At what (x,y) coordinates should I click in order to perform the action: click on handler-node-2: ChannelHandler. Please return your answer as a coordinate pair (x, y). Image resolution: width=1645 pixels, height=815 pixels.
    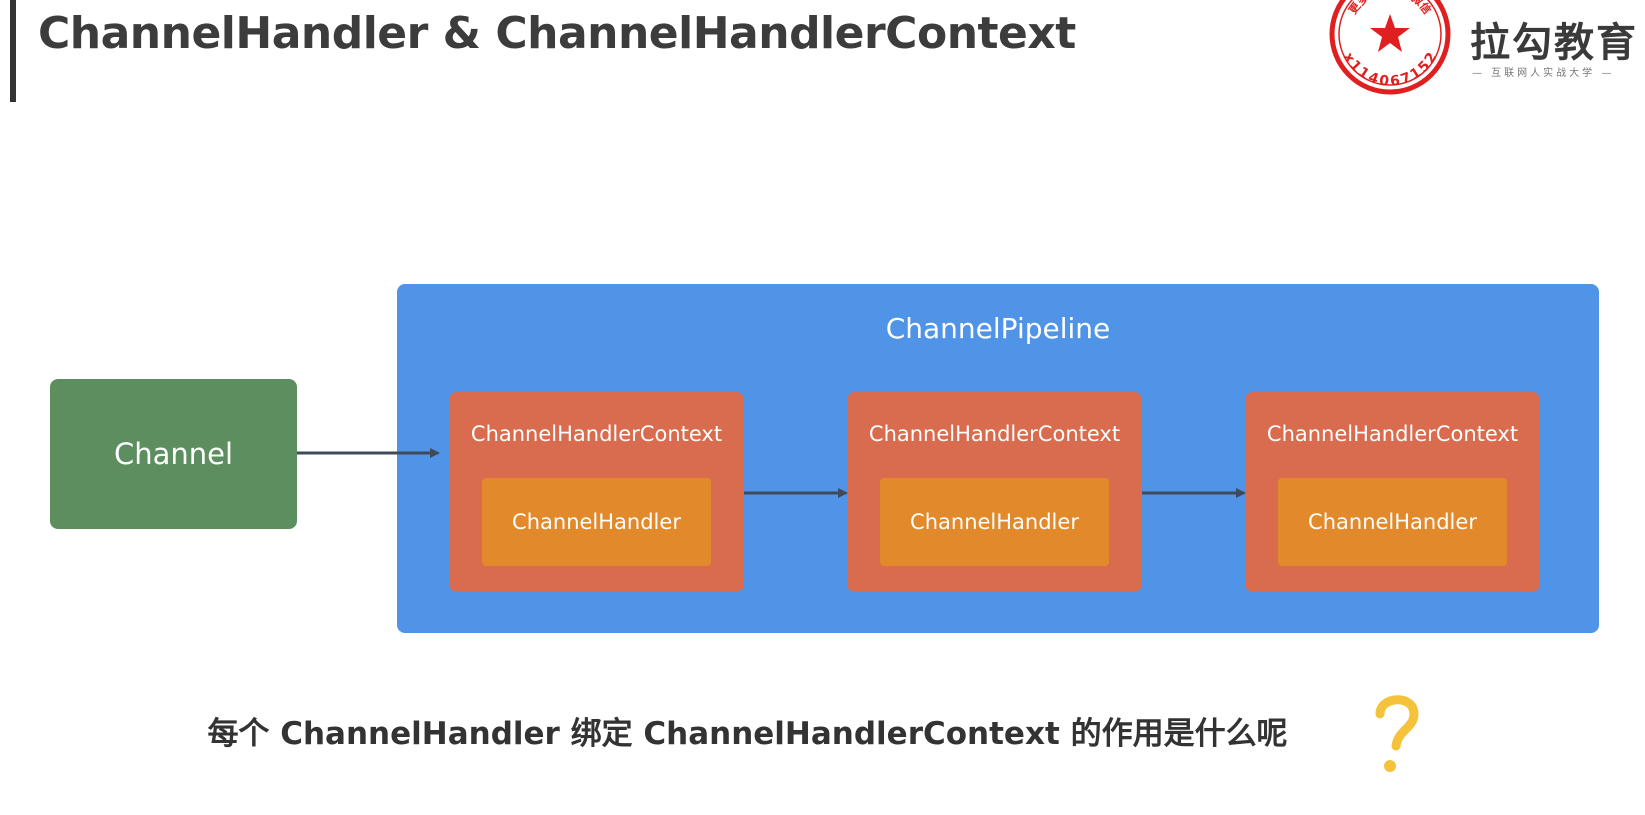
    Looking at the image, I should click on (994, 522).